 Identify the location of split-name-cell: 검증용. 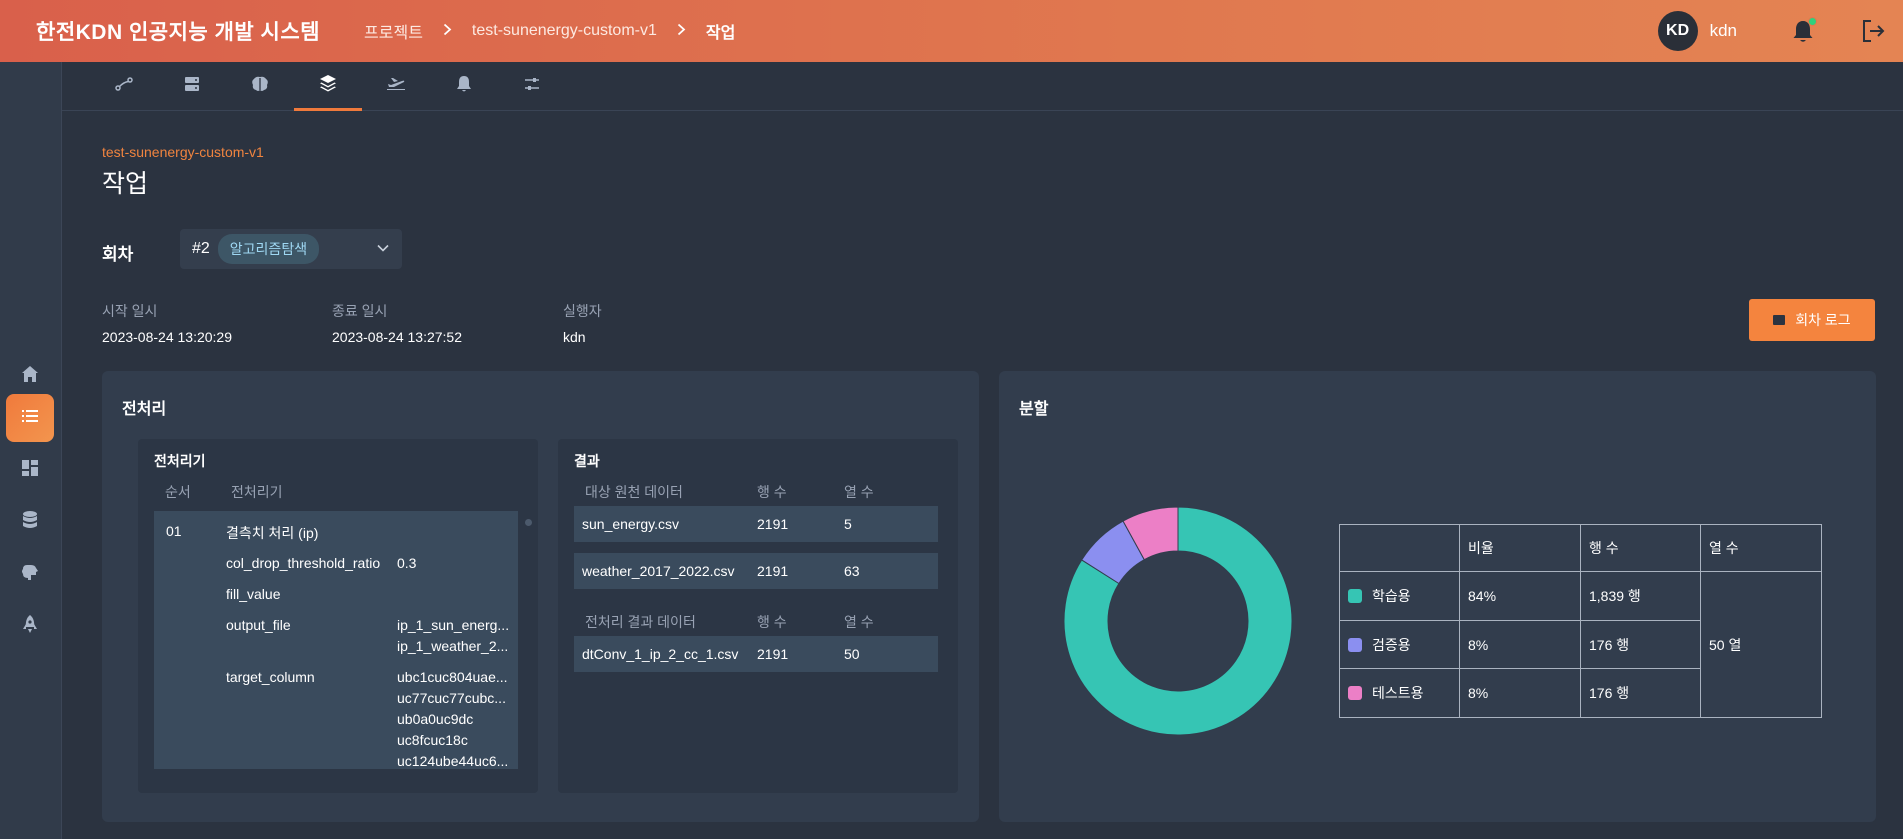
(1399, 644).